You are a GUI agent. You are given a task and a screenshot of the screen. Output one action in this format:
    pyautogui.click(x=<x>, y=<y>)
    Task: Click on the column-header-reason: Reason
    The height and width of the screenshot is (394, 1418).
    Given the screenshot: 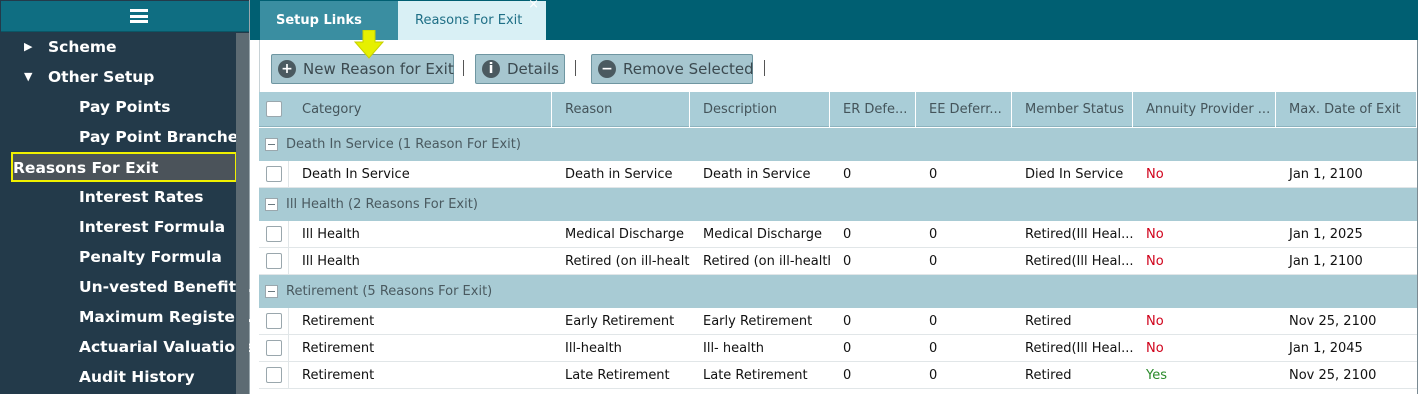 What is the action you would take?
    pyautogui.click(x=621, y=109)
    